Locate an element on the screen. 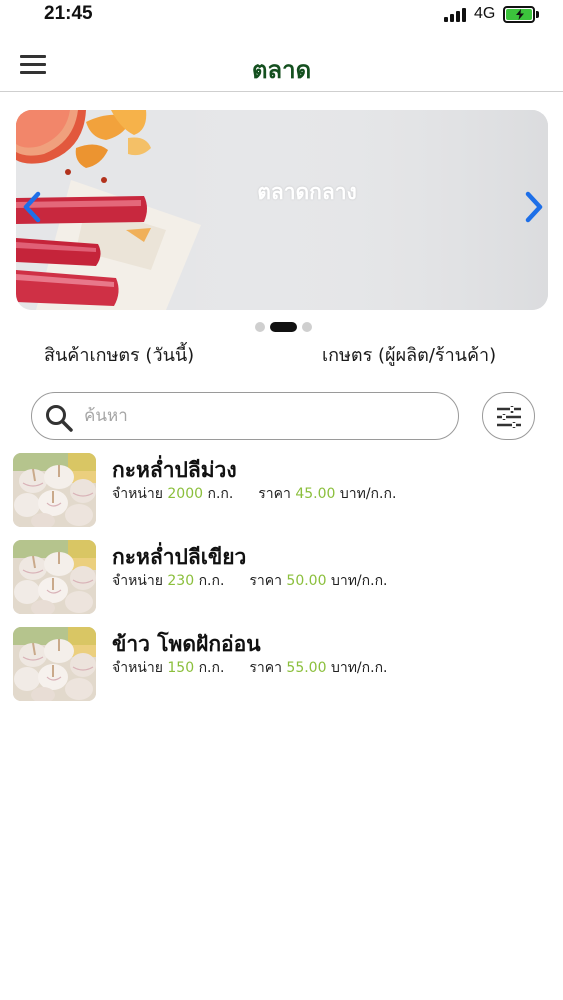 The image size is (563, 1000). carousel-dot-active is located at coordinates (283, 327).